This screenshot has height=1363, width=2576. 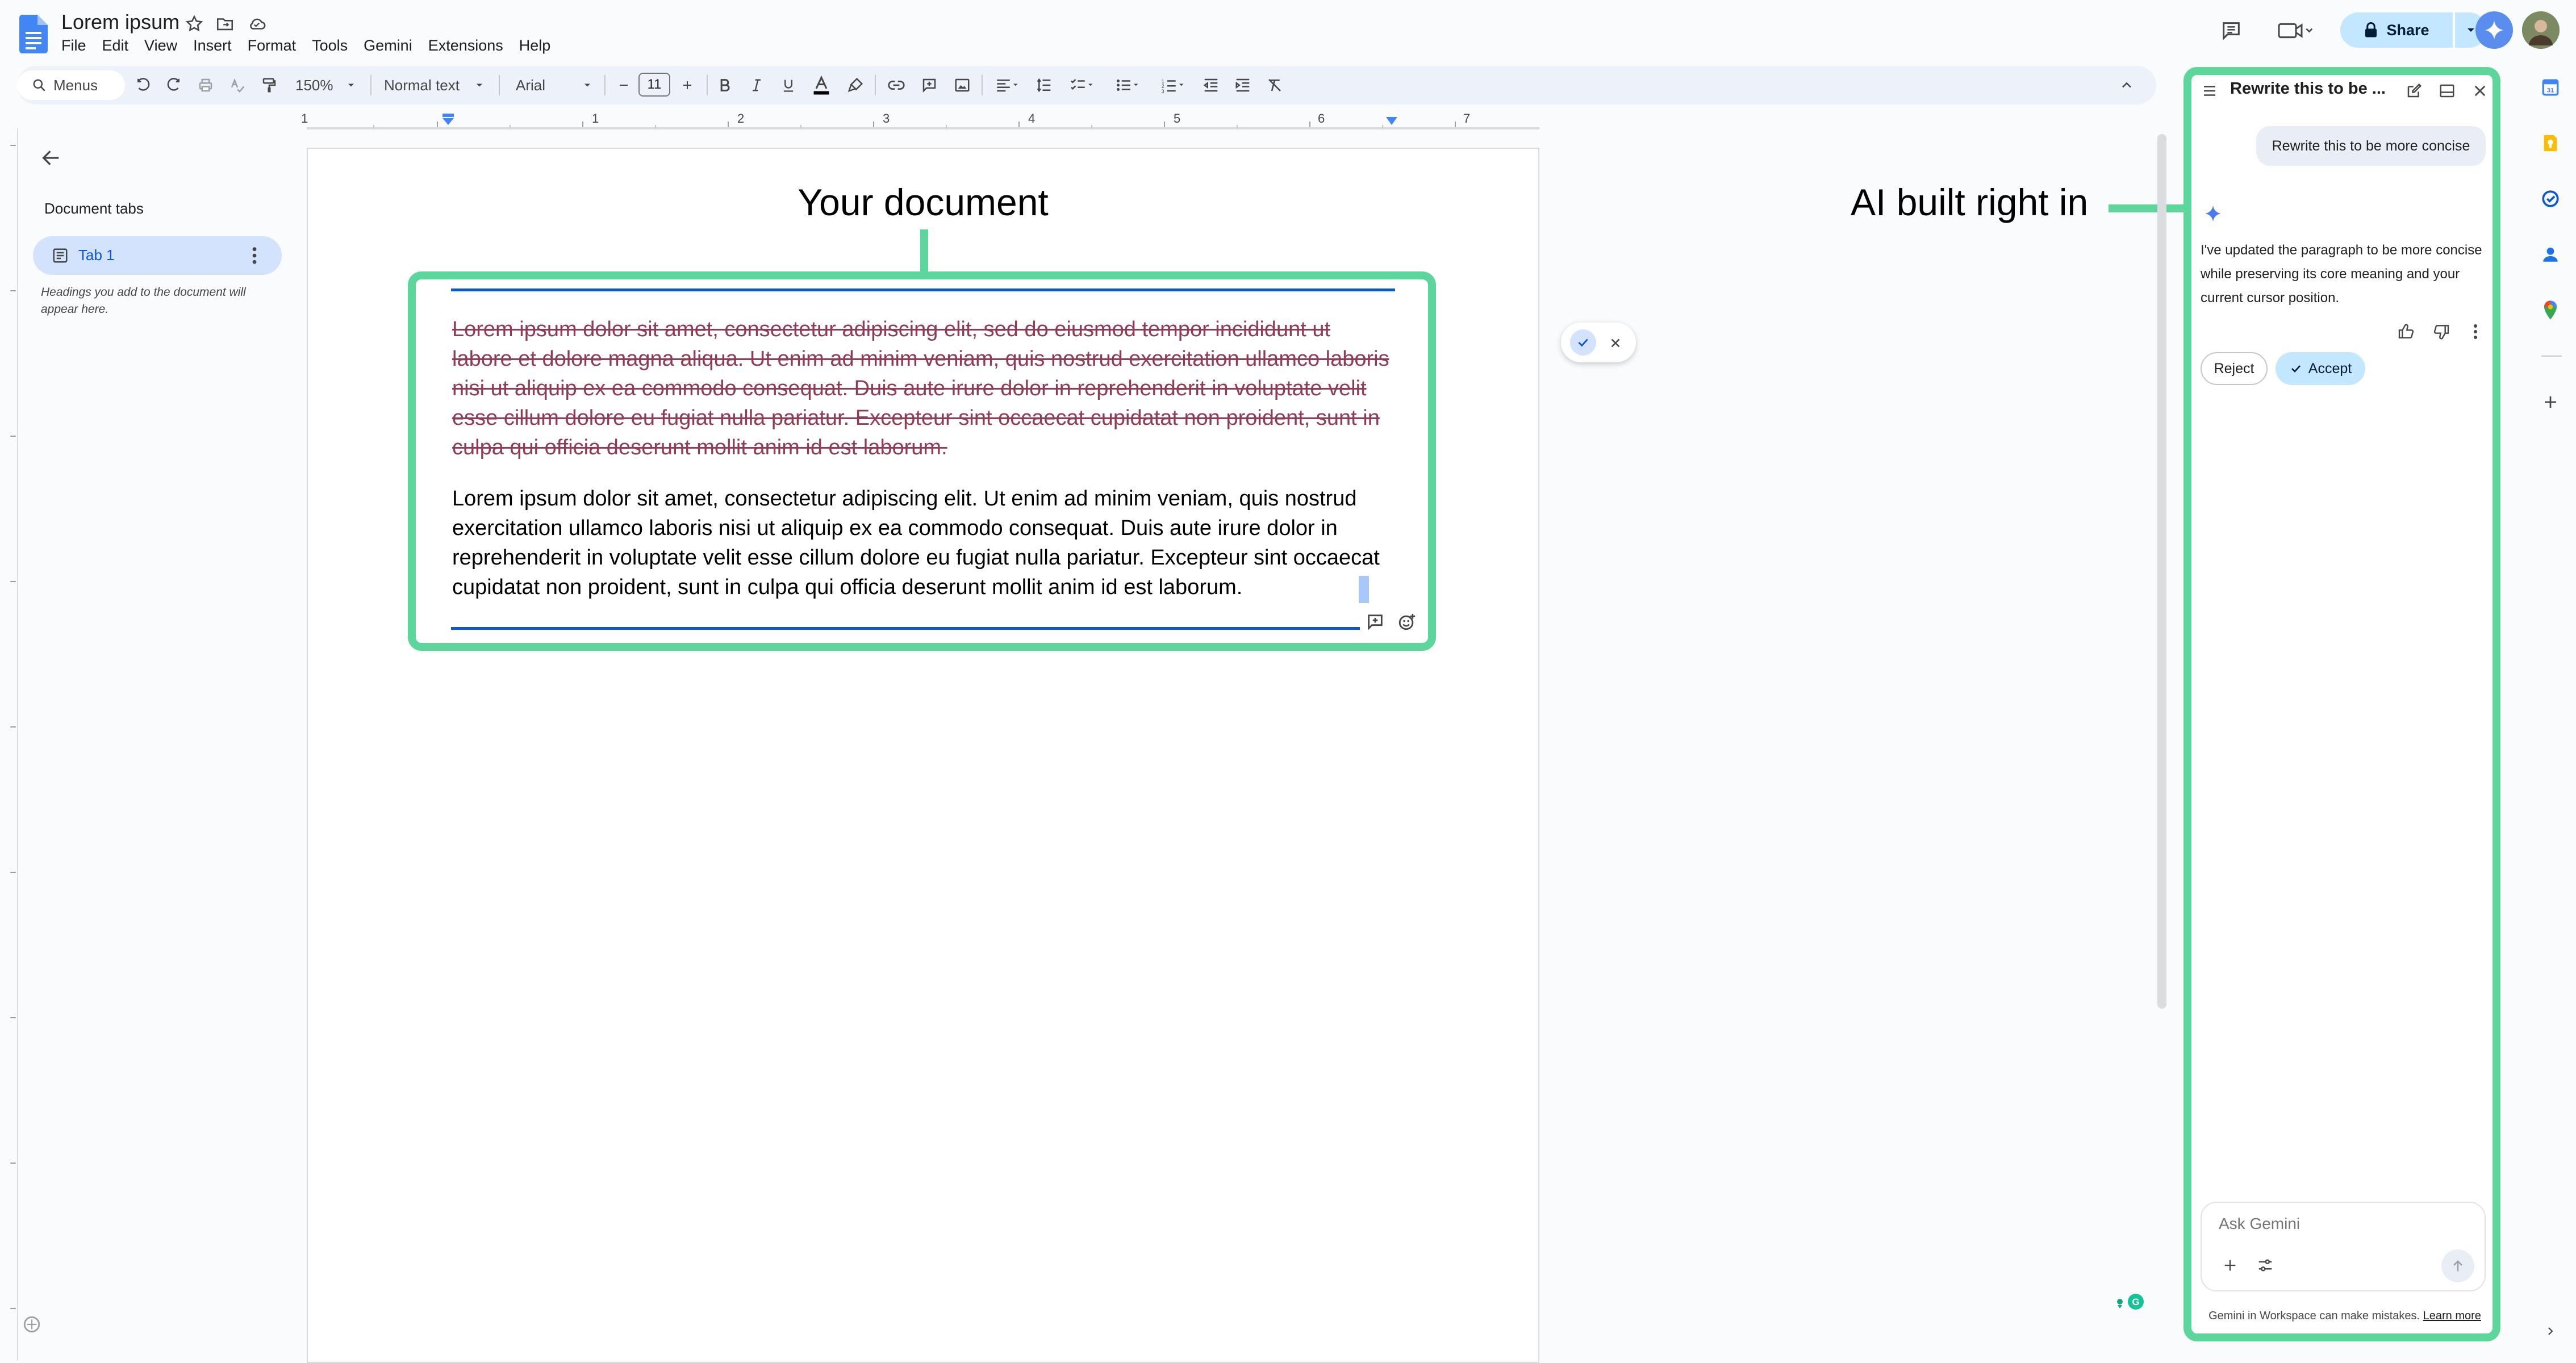 I want to click on document-scrollbar, so click(x=2161, y=571).